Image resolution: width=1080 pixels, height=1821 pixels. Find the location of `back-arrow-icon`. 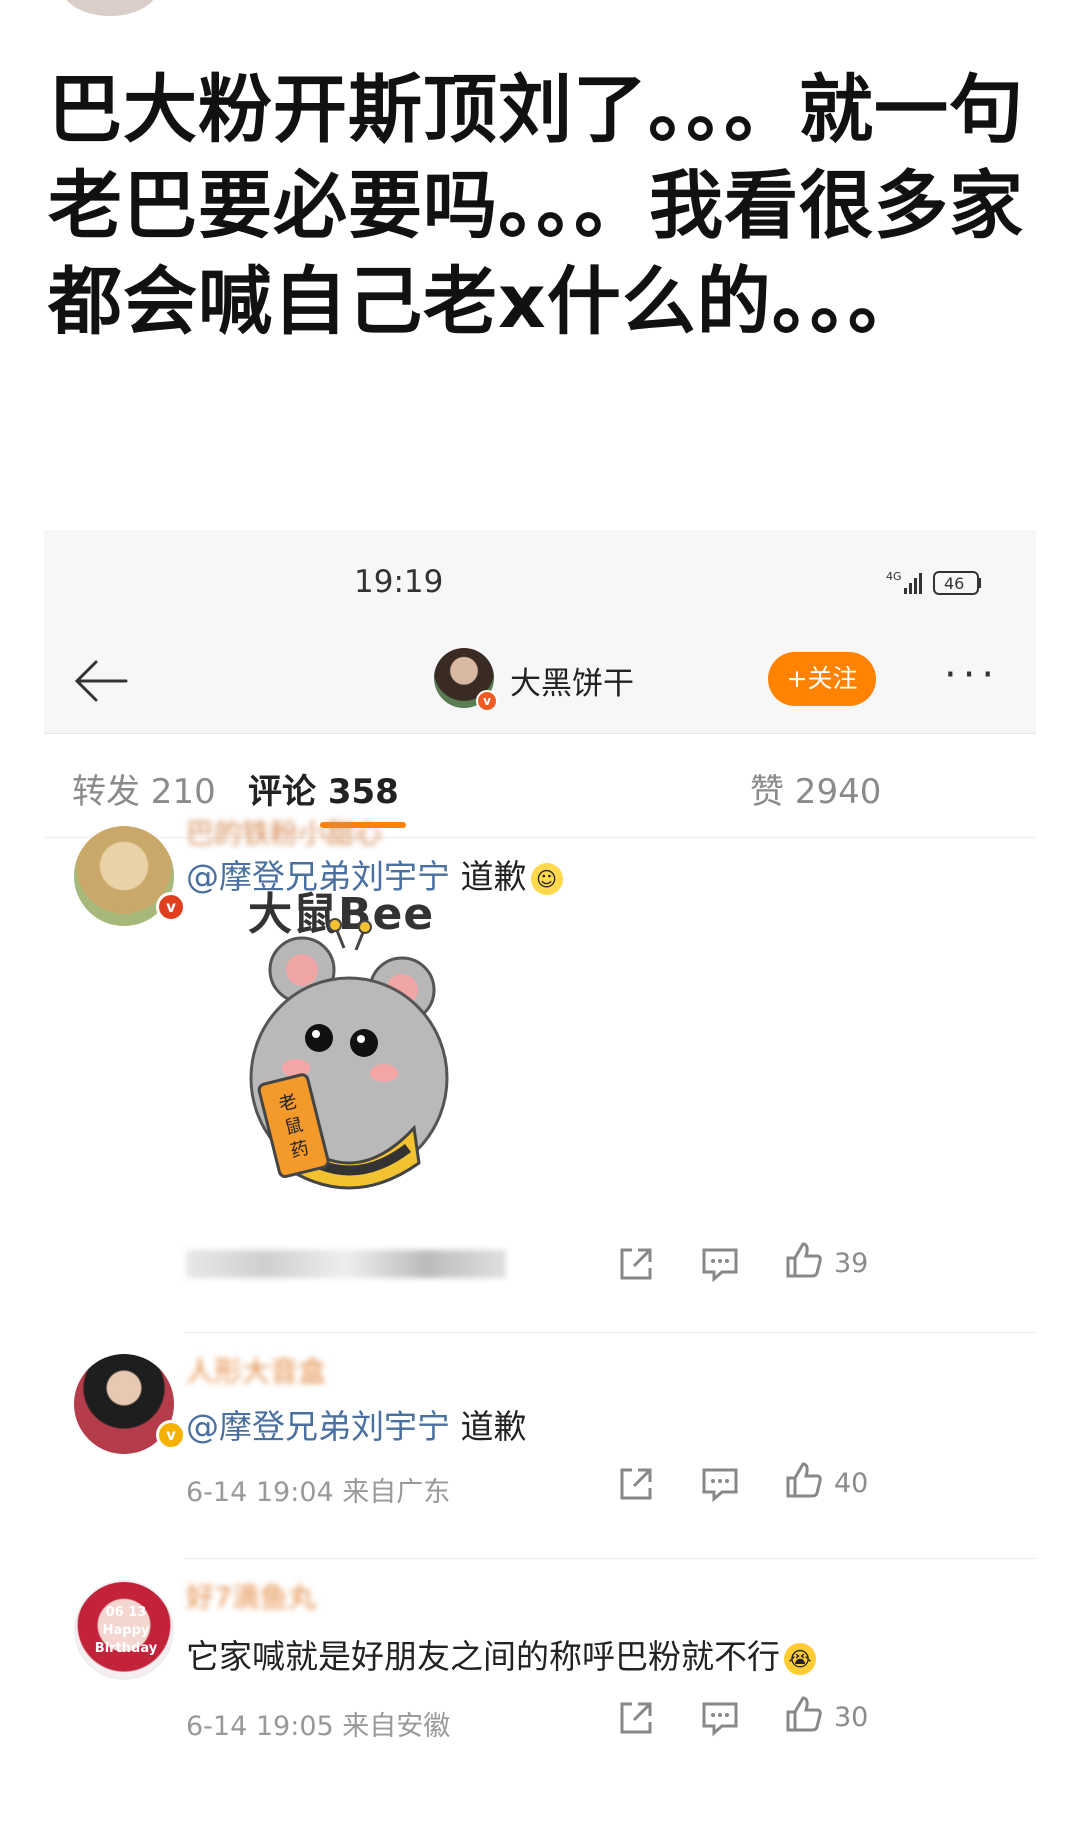

back-arrow-icon is located at coordinates (103, 681).